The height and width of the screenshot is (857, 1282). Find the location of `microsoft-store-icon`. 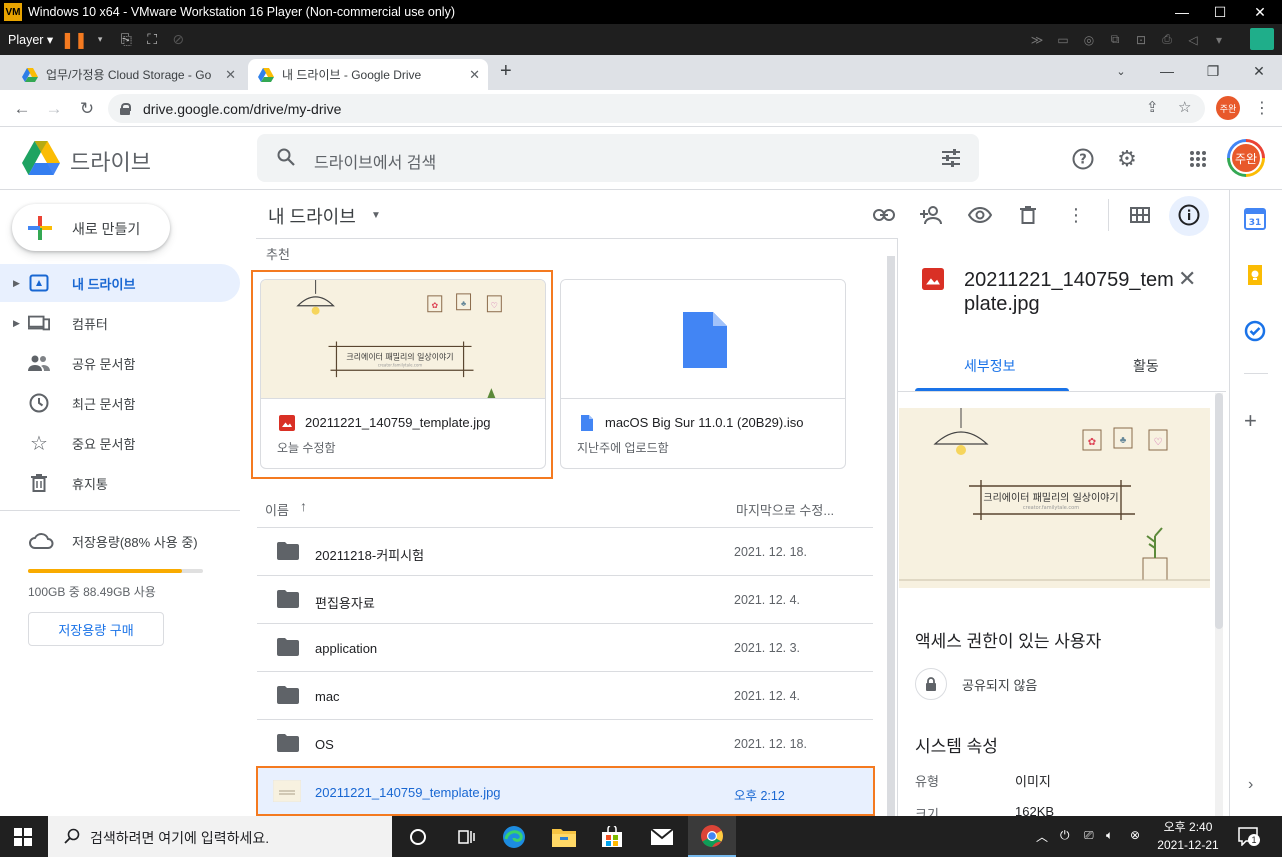

microsoft-store-icon is located at coordinates (612, 836).